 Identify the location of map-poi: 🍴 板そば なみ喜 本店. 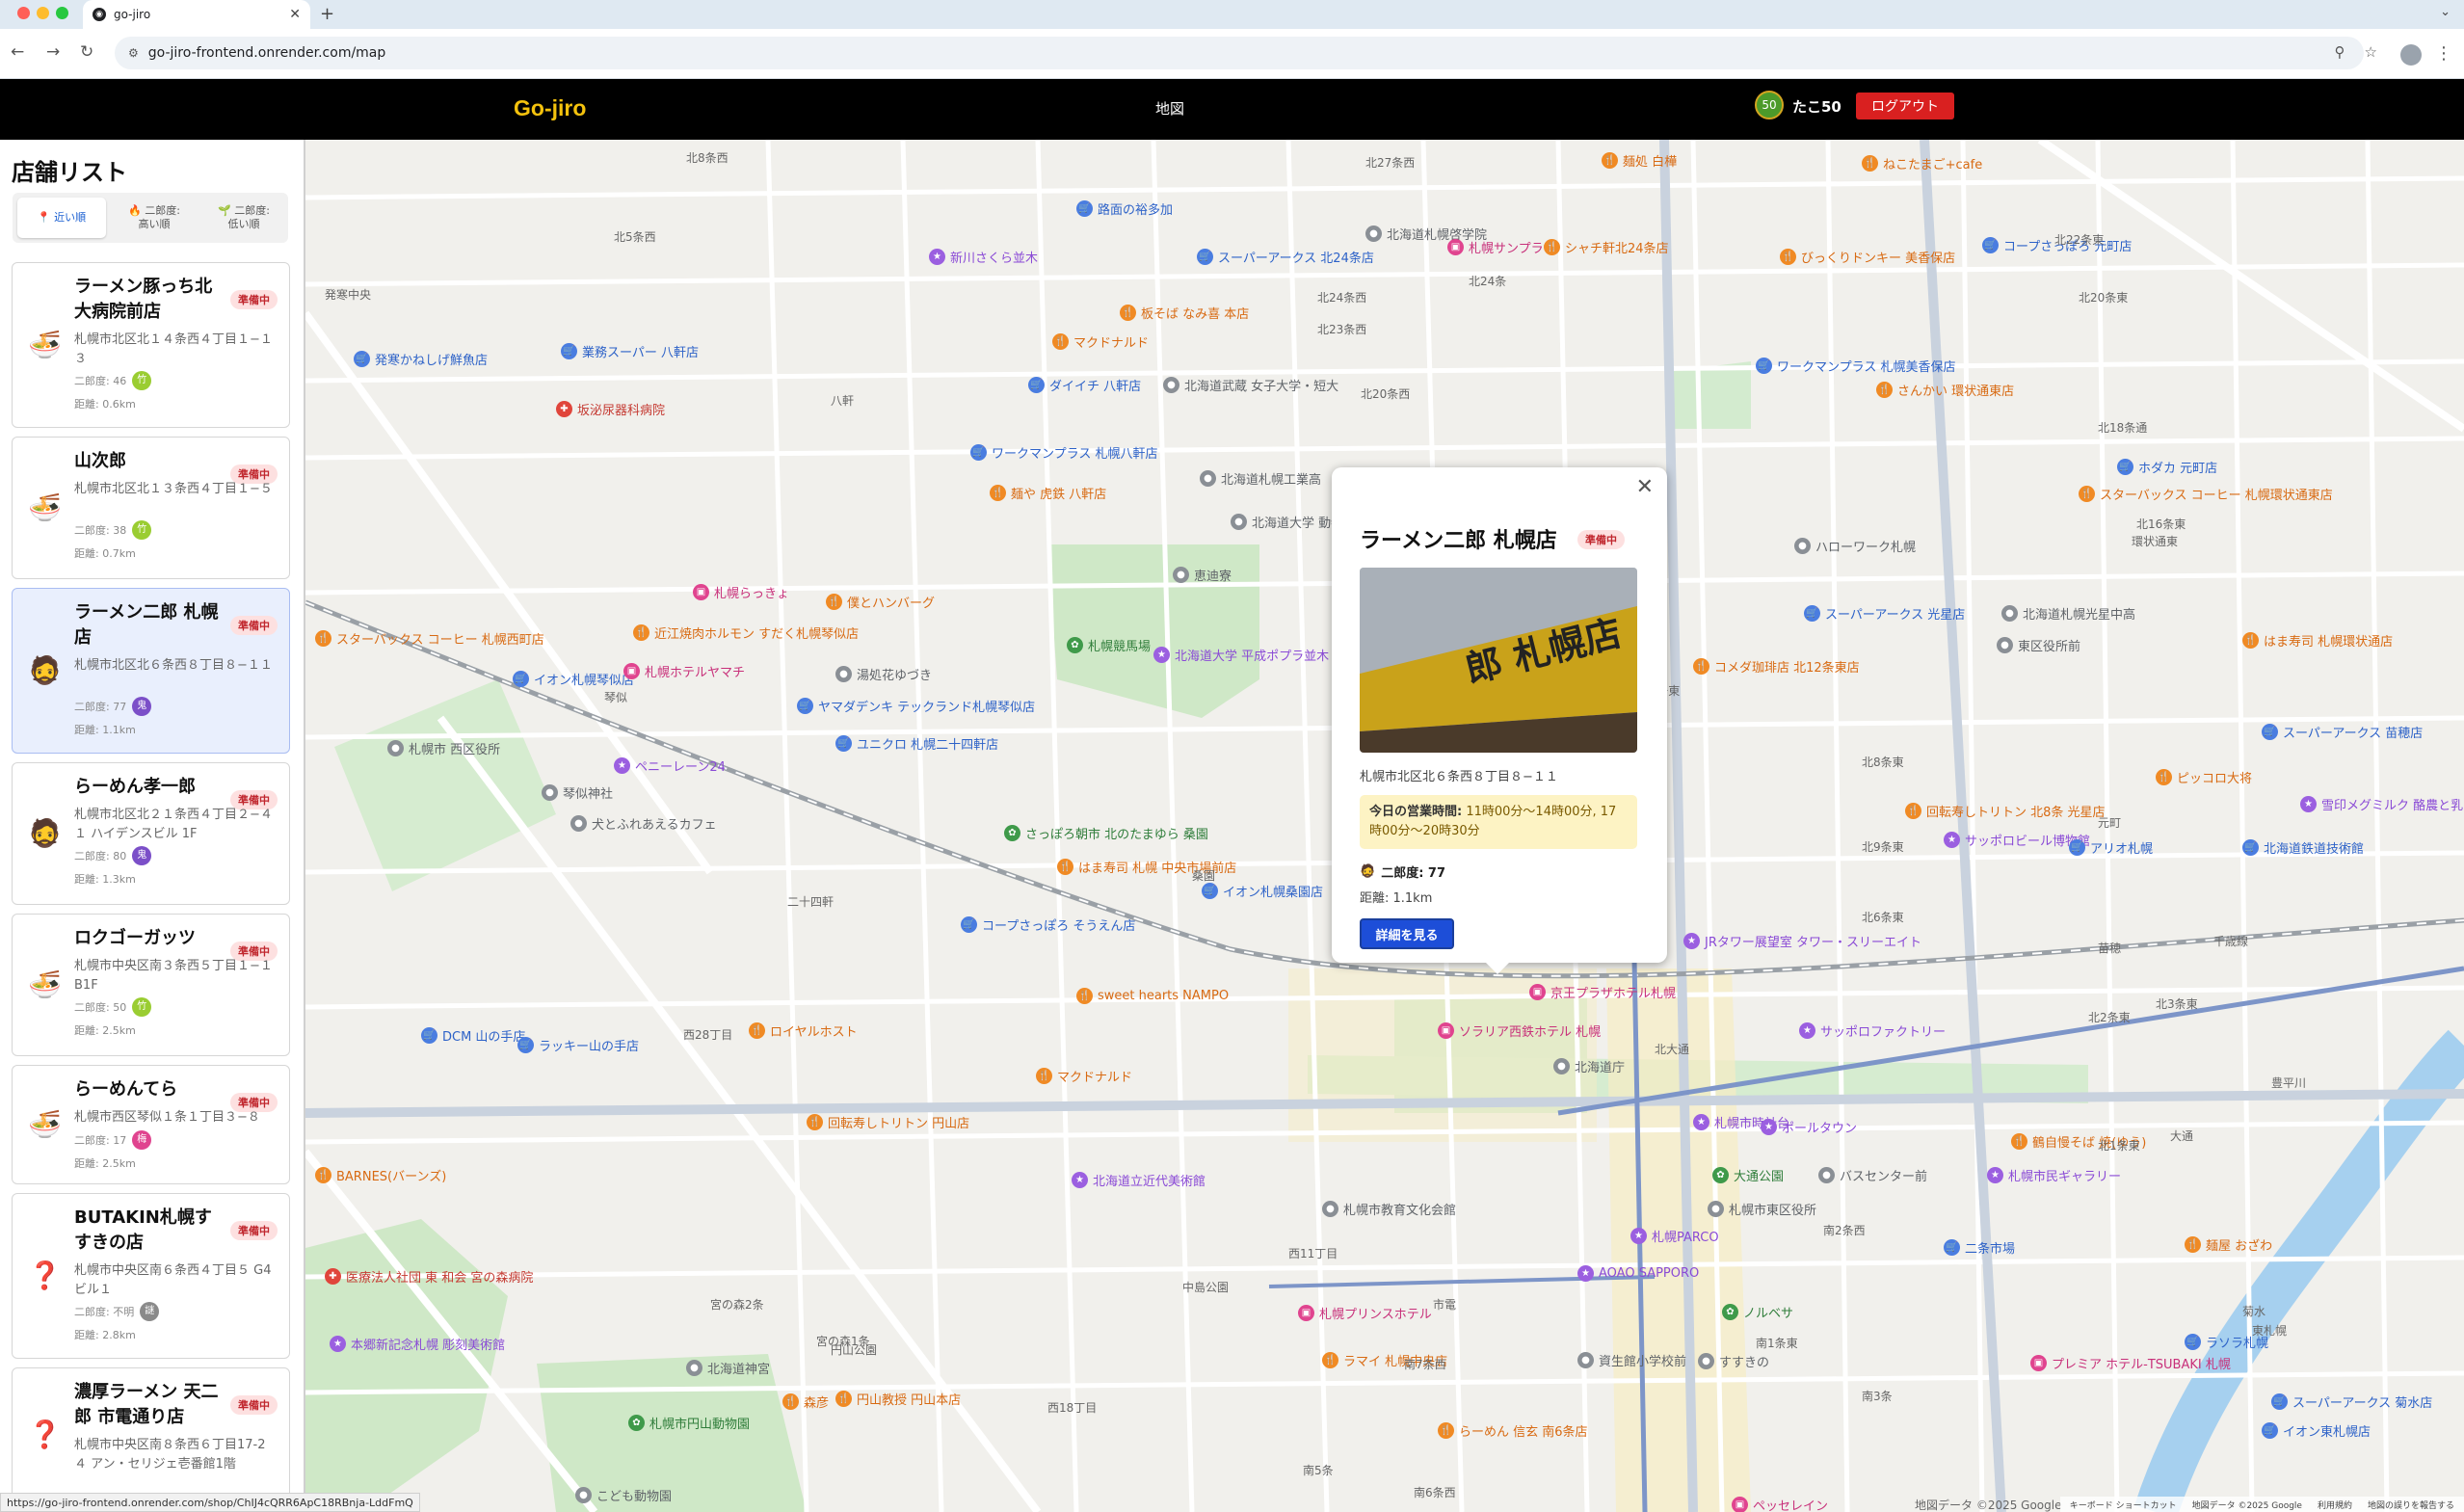
(1184, 313).